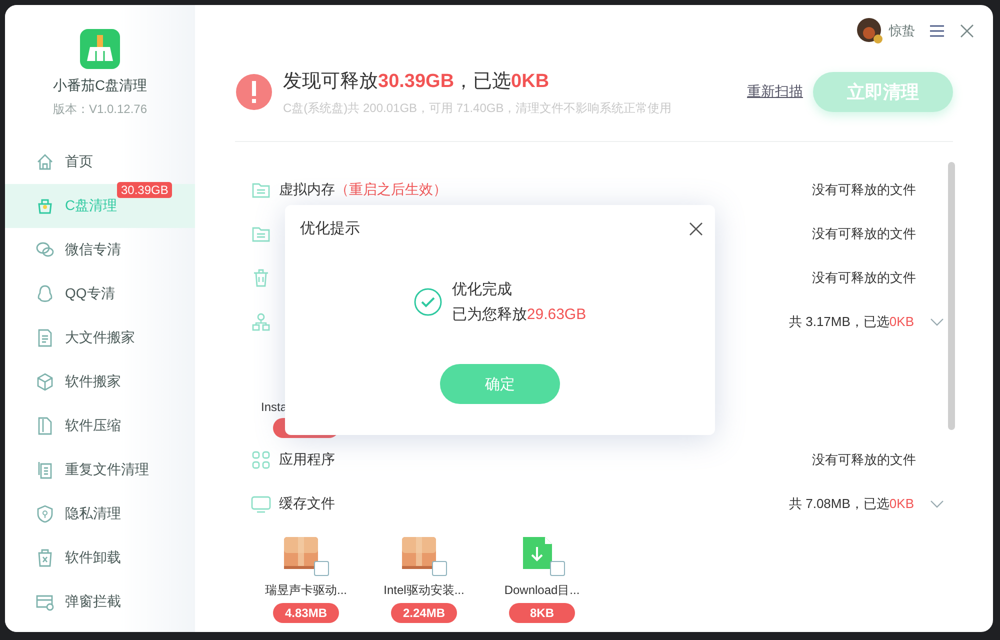  What do you see at coordinates (100, 602) in the screenshot?
I see `sidebar-item: 弹窗拦截` at bounding box center [100, 602].